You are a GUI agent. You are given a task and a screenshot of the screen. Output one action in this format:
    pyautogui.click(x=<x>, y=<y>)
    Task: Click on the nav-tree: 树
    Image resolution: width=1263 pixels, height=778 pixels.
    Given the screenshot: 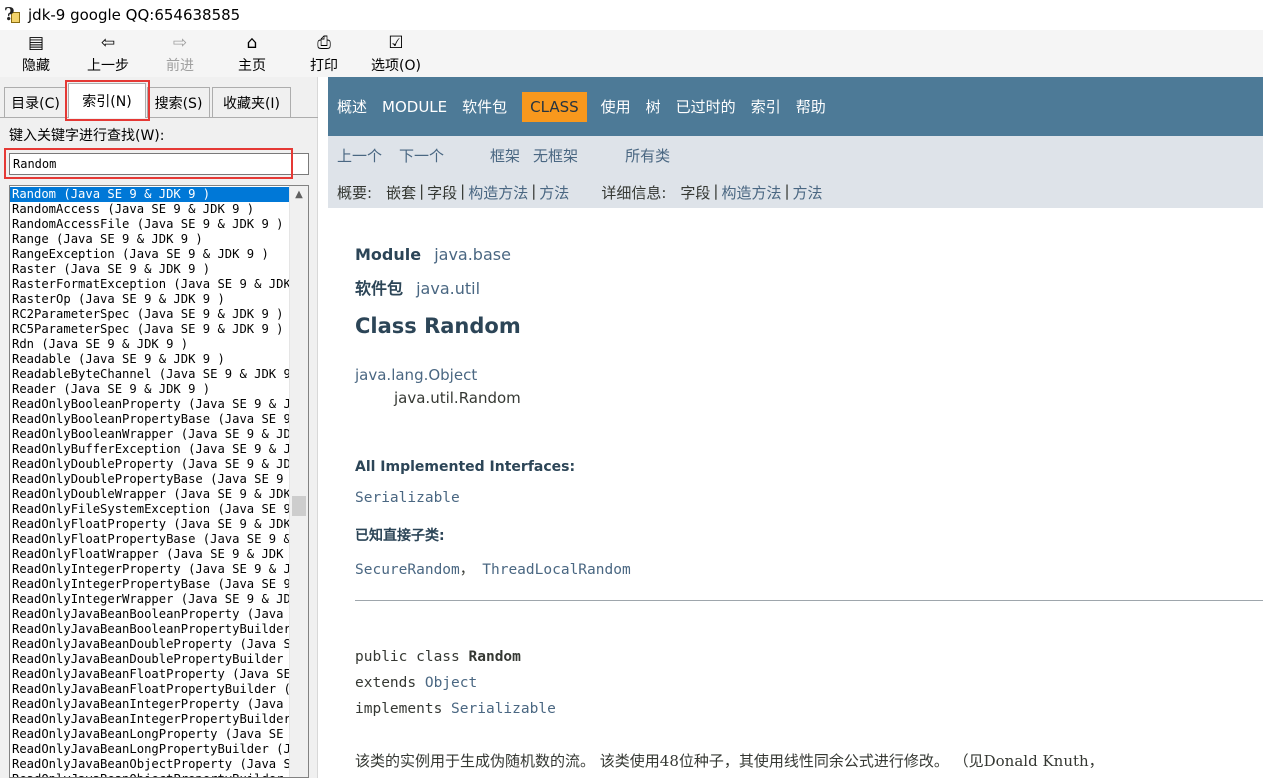 What is the action you would take?
    pyautogui.click(x=653, y=106)
    